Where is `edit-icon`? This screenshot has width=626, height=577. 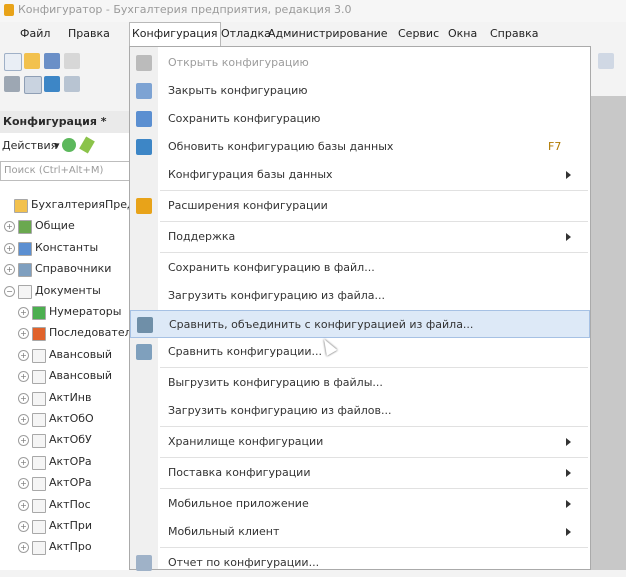
edit-icon is located at coordinates (87, 145).